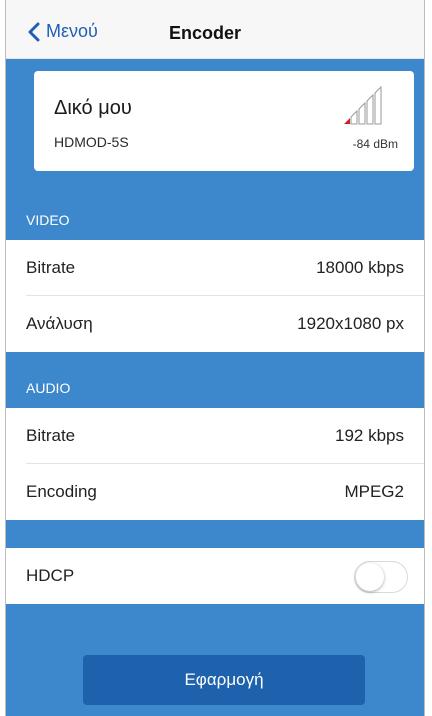 The height and width of the screenshot is (716, 432). I want to click on row-label: Encoding, so click(61, 491).